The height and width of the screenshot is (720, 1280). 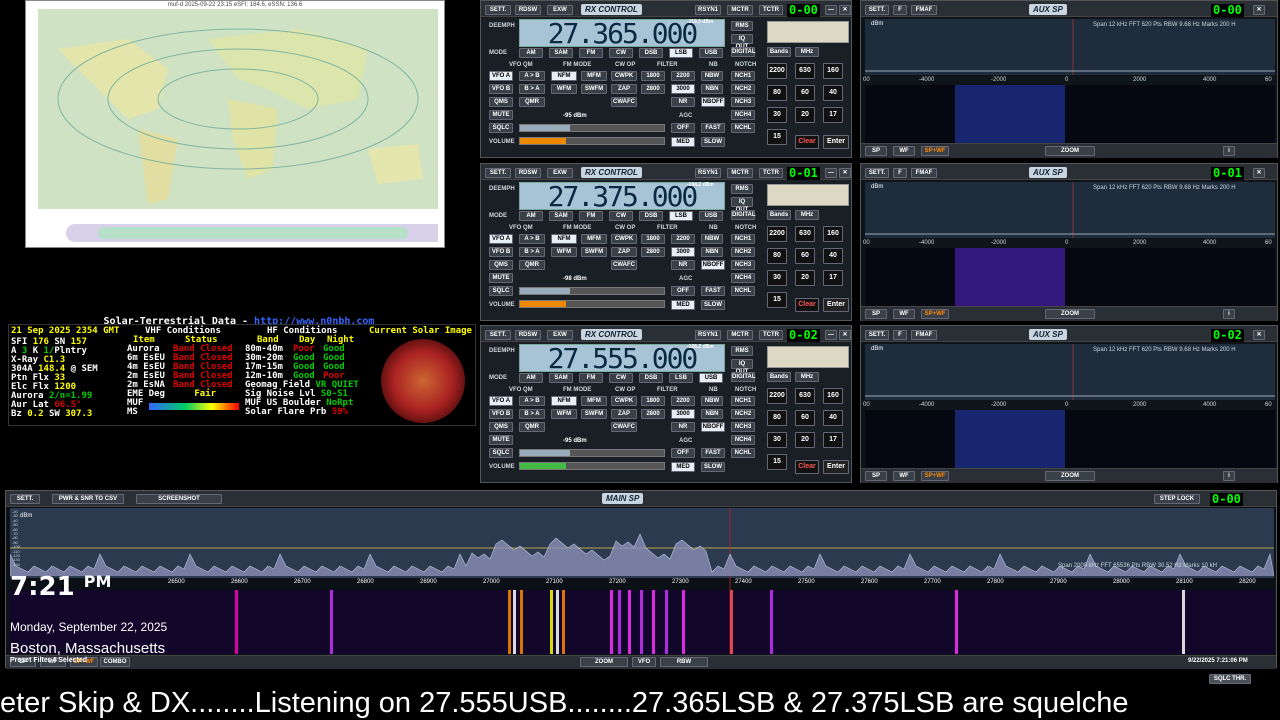 What do you see at coordinates (561, 216) in the screenshot?
I see `sam-mode-button: SAM` at bounding box center [561, 216].